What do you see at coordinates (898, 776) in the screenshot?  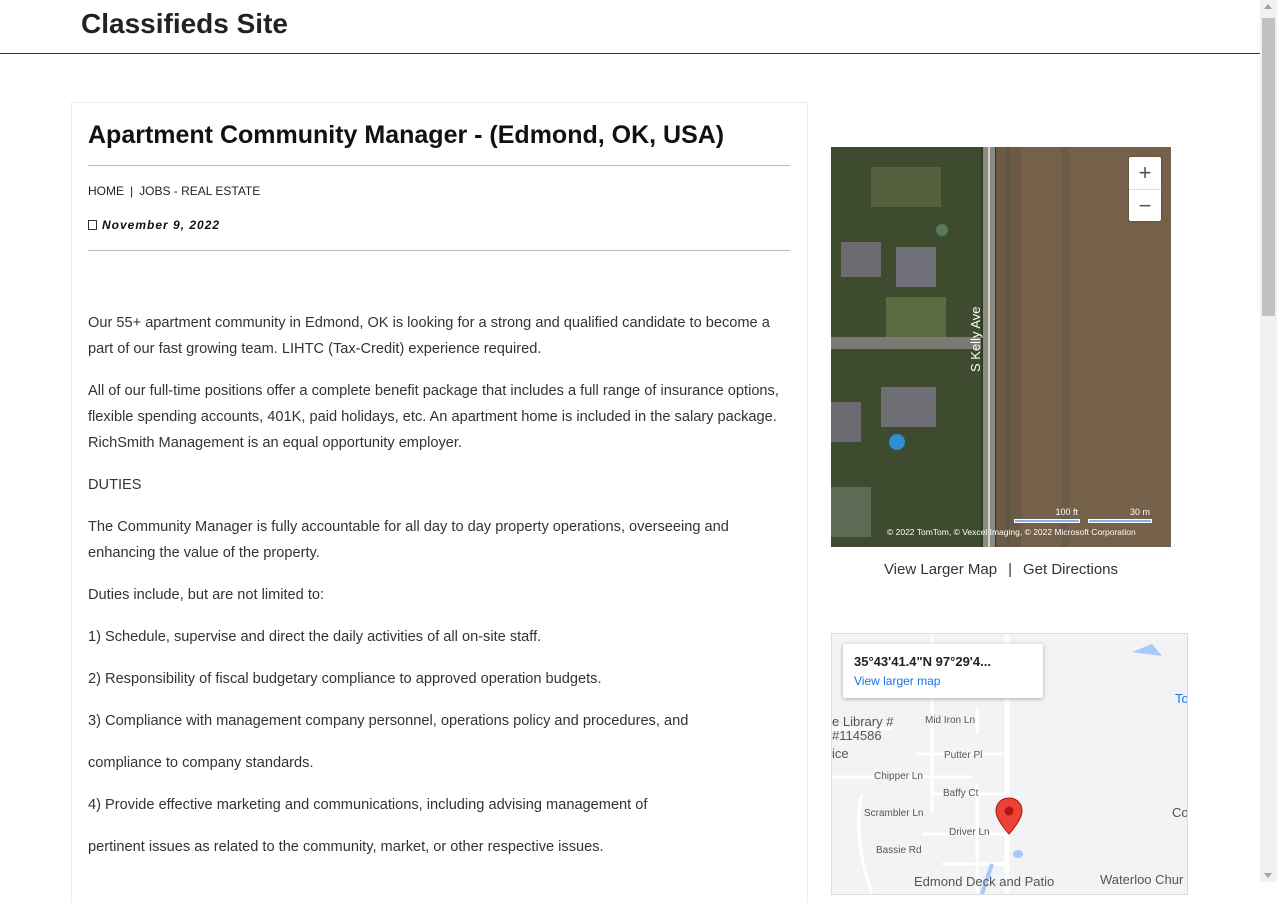 I see `street-chipper: Chipper Ln` at bounding box center [898, 776].